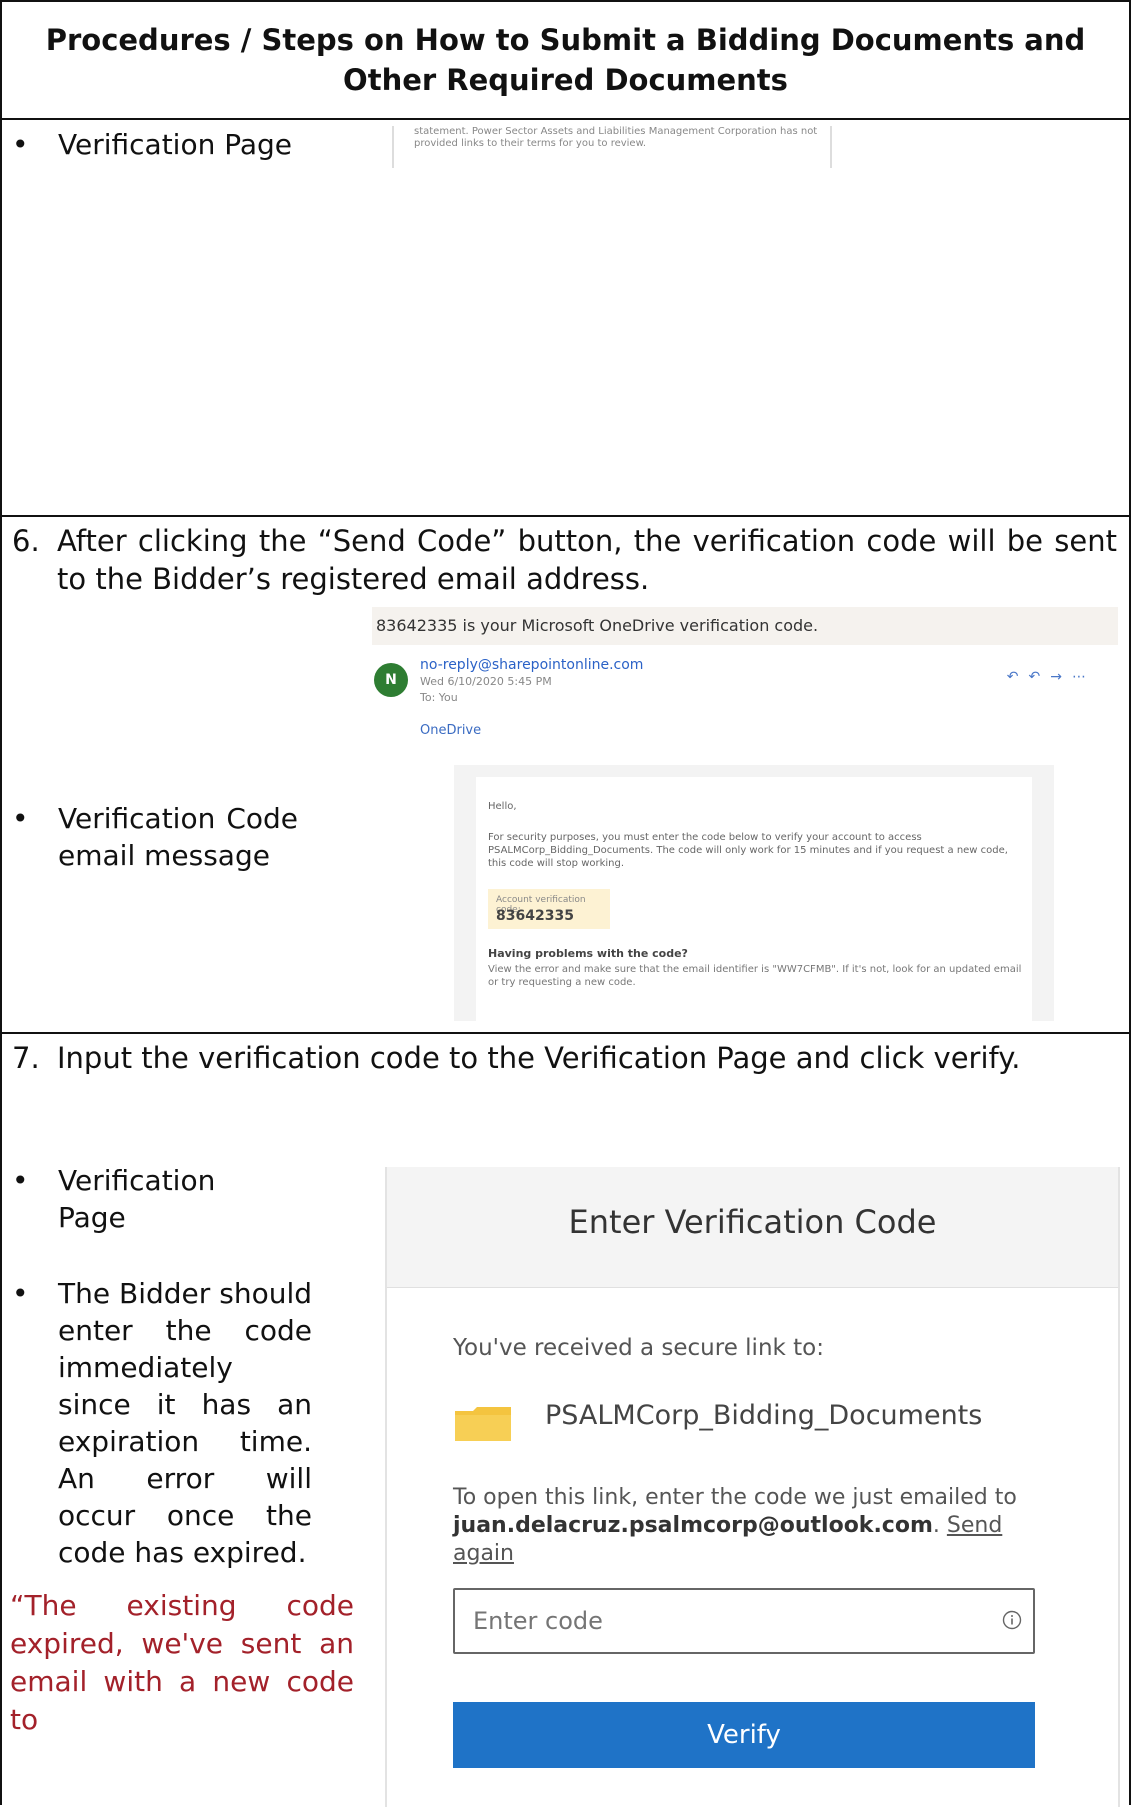  What do you see at coordinates (764, 1415) in the screenshot?
I see `file-name: PSALMCorp_Bidding_Documents` at bounding box center [764, 1415].